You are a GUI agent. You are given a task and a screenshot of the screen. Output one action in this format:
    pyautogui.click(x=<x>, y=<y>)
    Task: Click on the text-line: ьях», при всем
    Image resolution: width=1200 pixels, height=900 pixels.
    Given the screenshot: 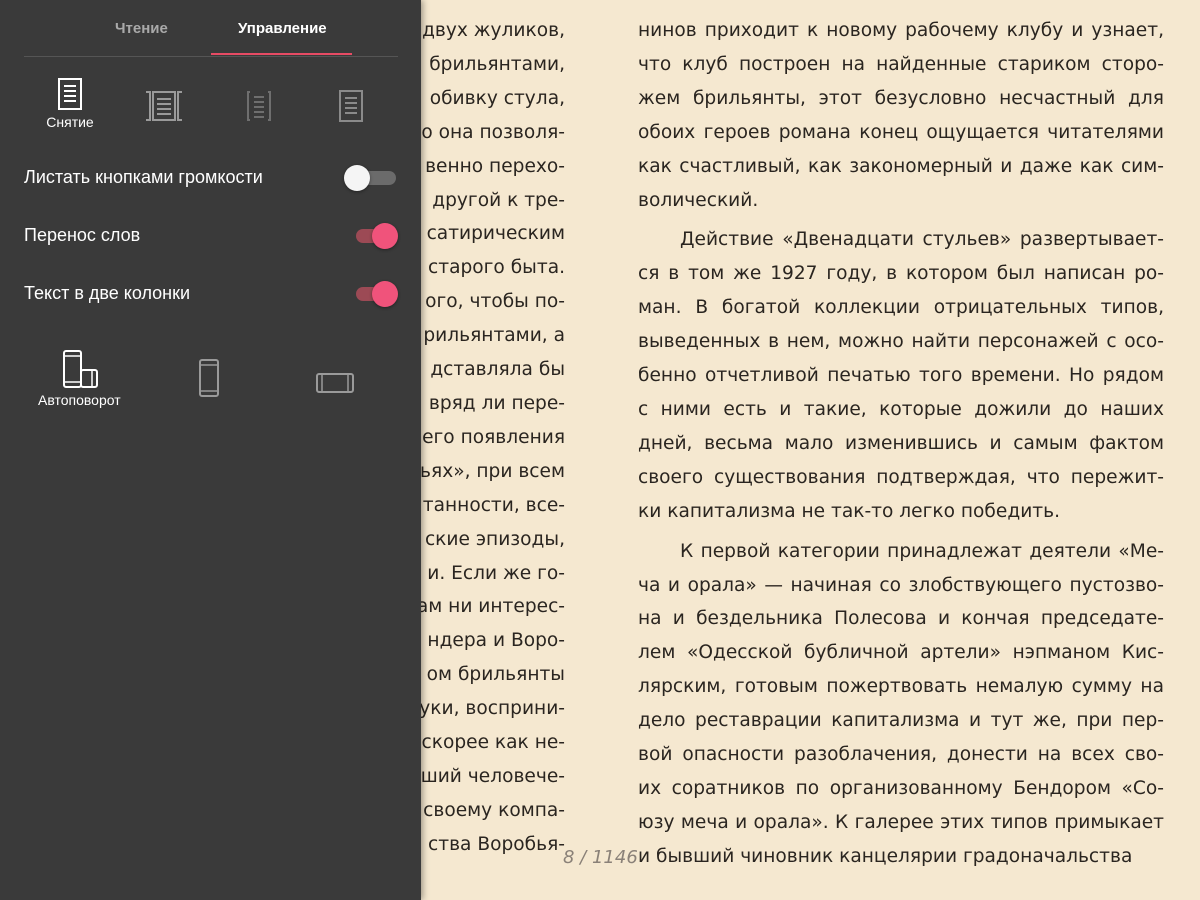 What is the action you would take?
    pyautogui.click(x=492, y=471)
    